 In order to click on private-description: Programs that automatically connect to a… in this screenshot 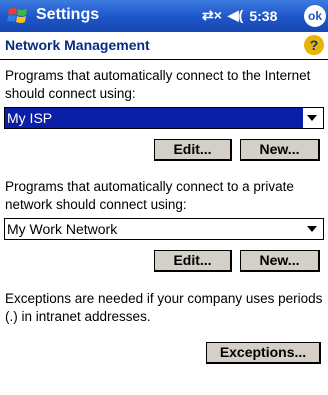, I will do `click(149, 195)`.